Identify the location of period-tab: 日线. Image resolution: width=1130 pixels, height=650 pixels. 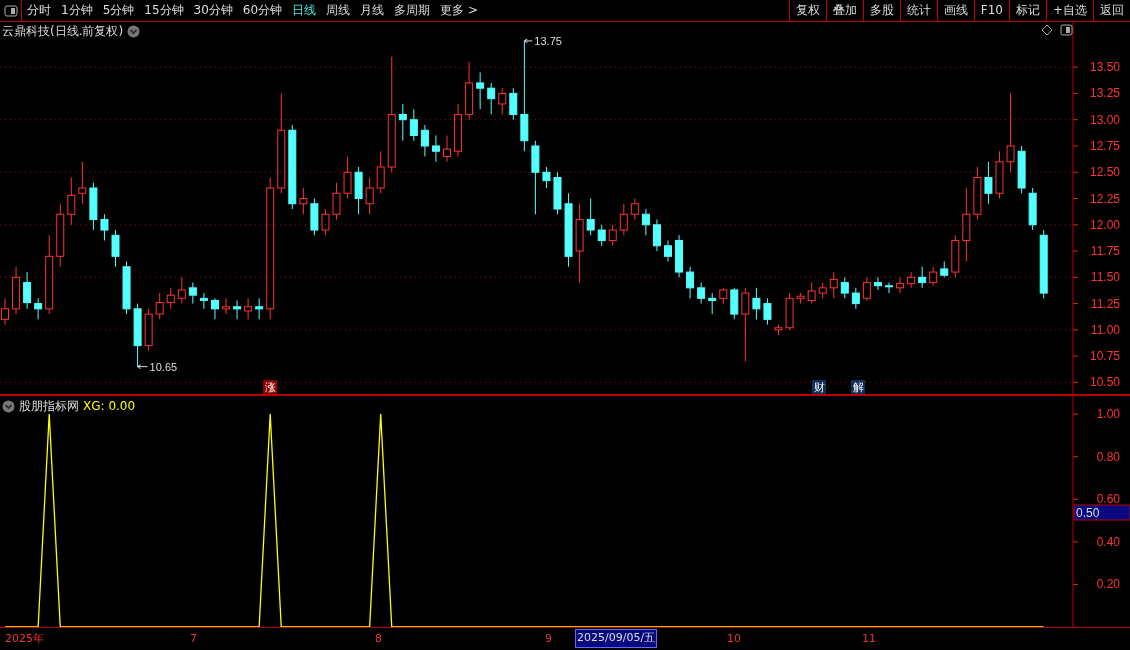
(304, 10).